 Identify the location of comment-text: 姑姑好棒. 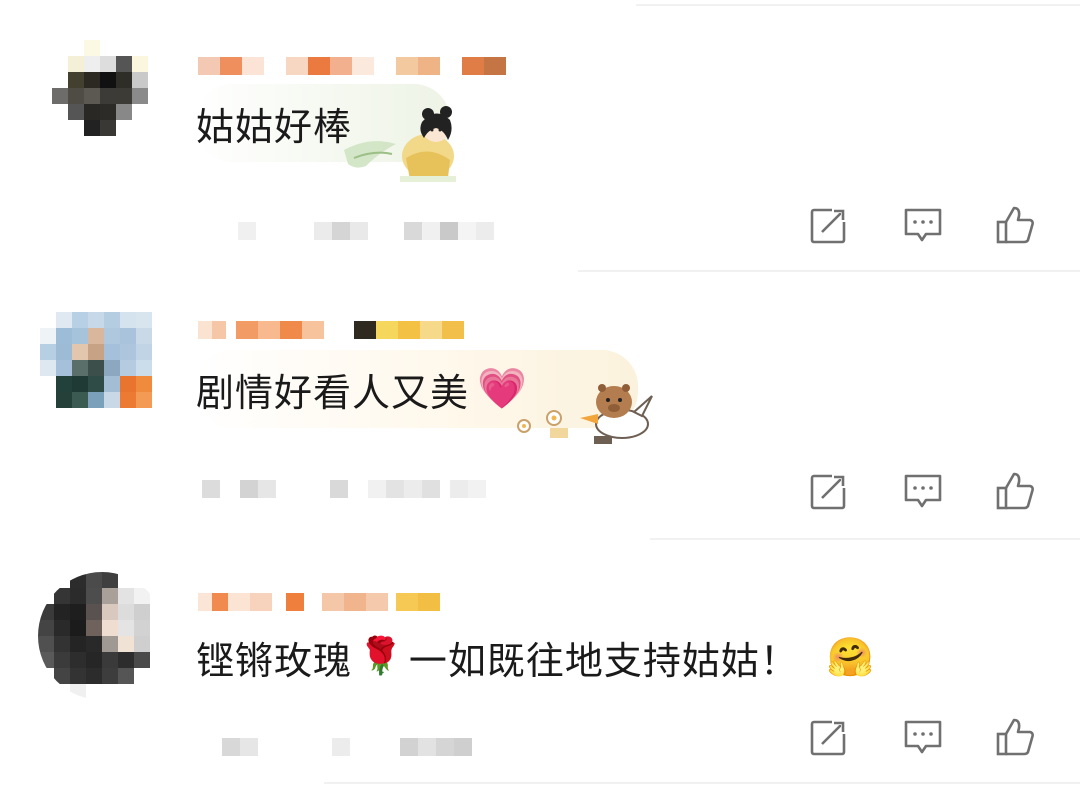
(274, 126).